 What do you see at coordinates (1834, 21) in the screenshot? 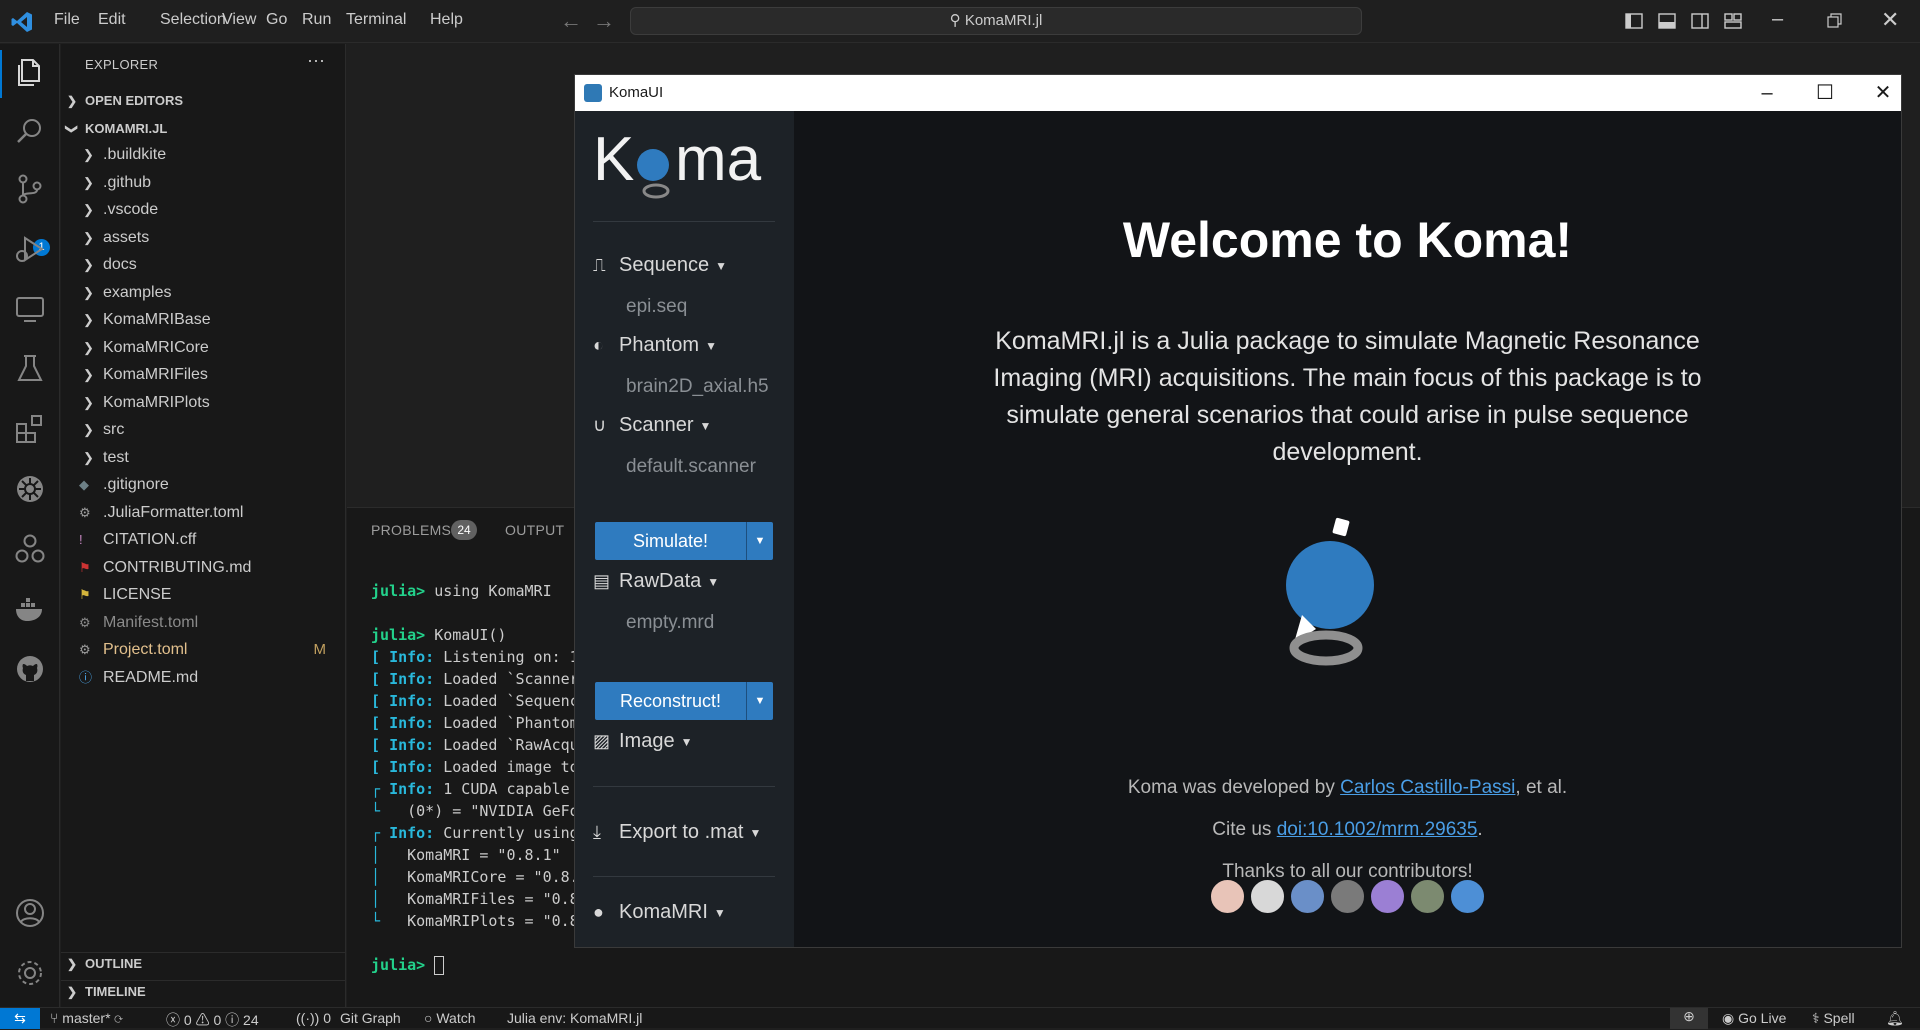
I see `restore-icon` at bounding box center [1834, 21].